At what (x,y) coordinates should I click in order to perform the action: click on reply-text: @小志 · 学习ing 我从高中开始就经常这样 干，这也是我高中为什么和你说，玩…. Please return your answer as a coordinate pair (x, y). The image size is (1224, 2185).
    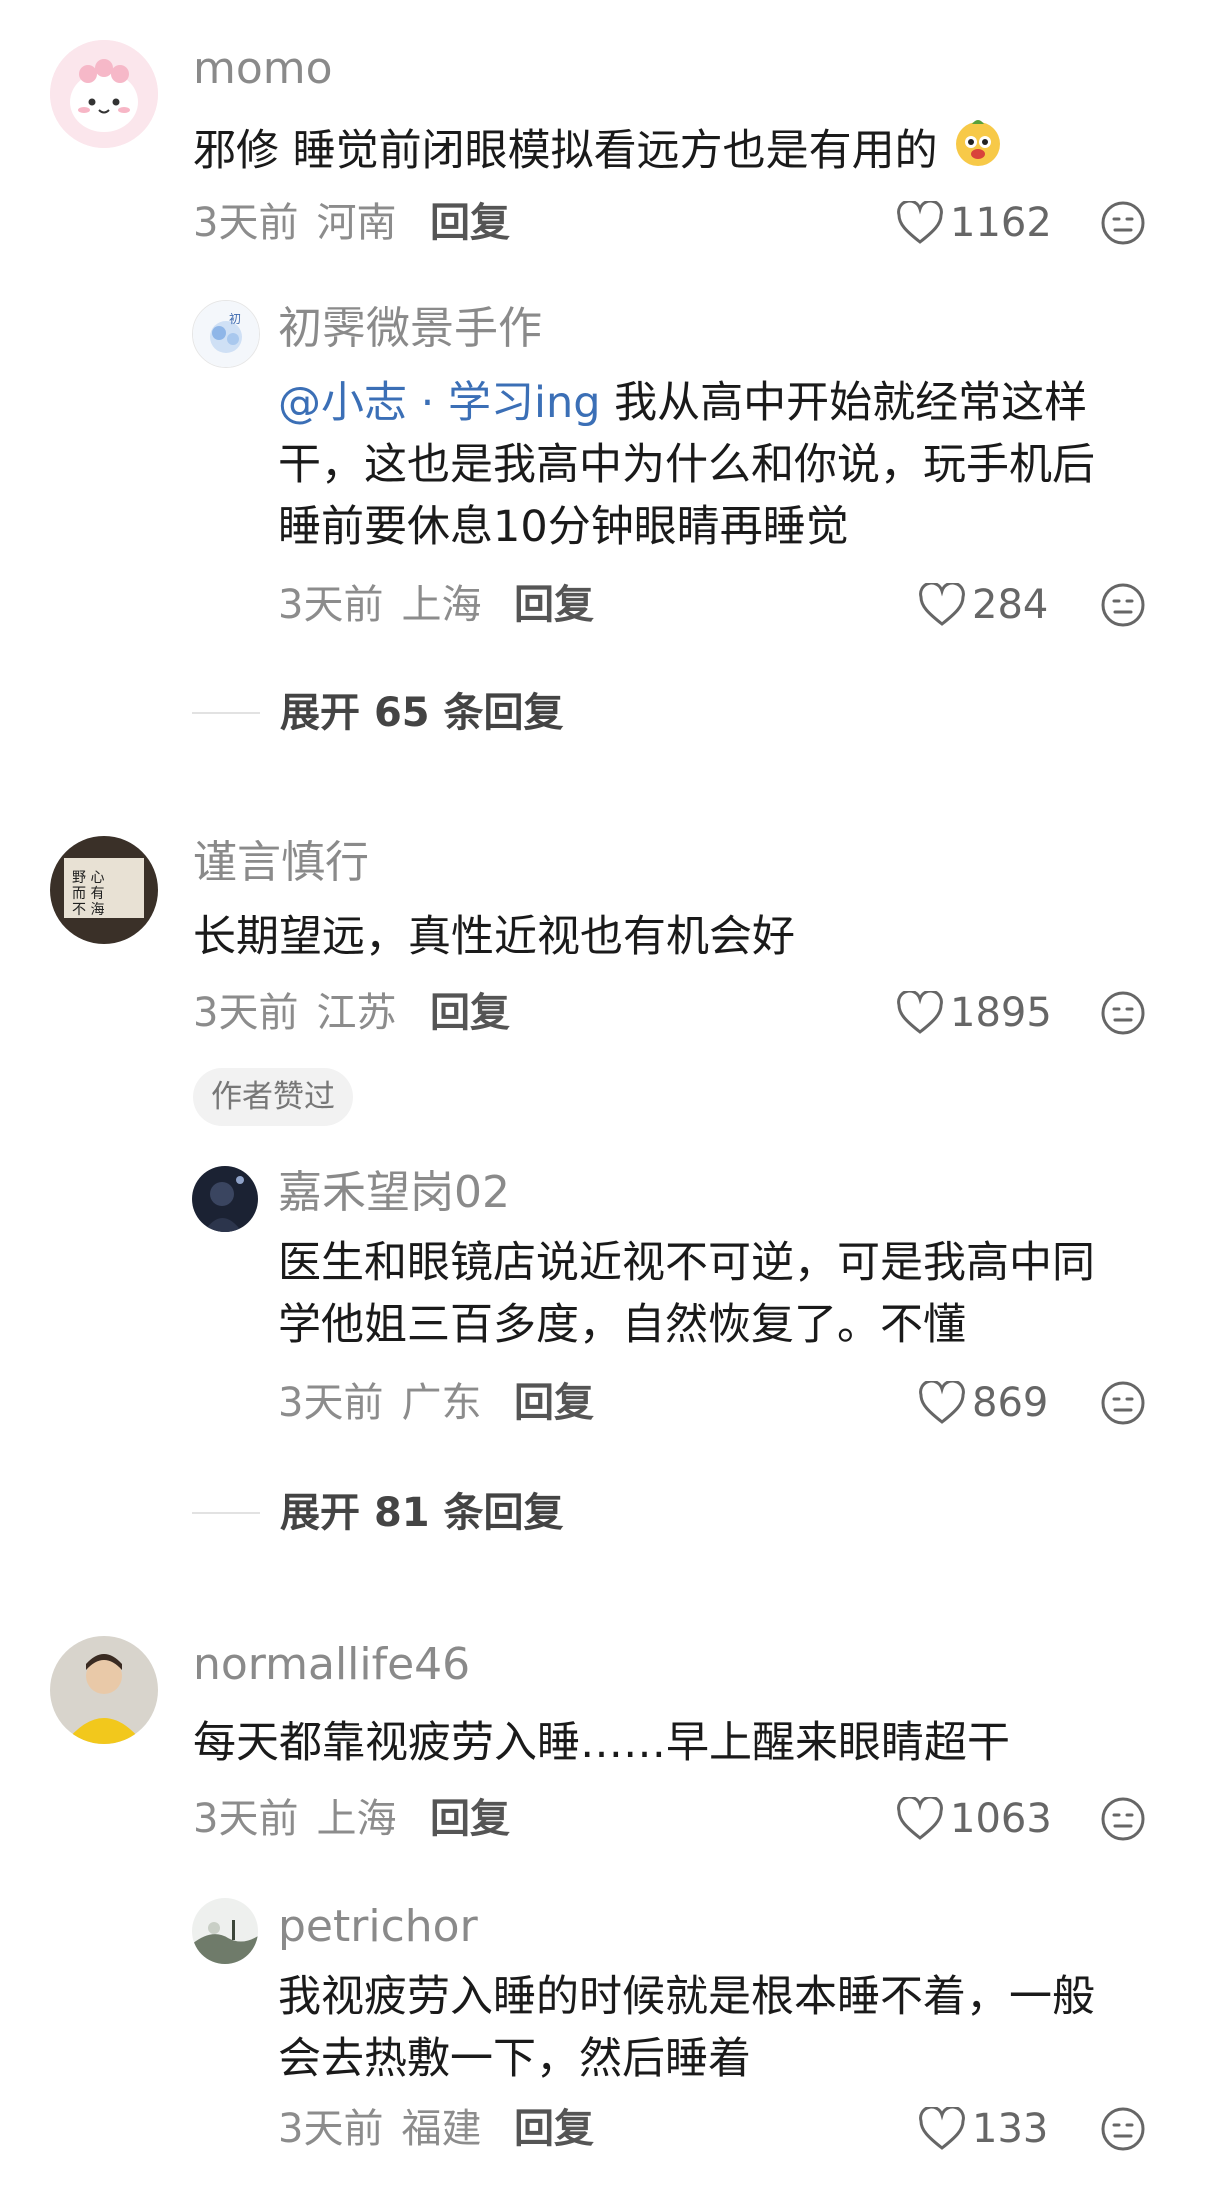
    Looking at the image, I should click on (728, 465).